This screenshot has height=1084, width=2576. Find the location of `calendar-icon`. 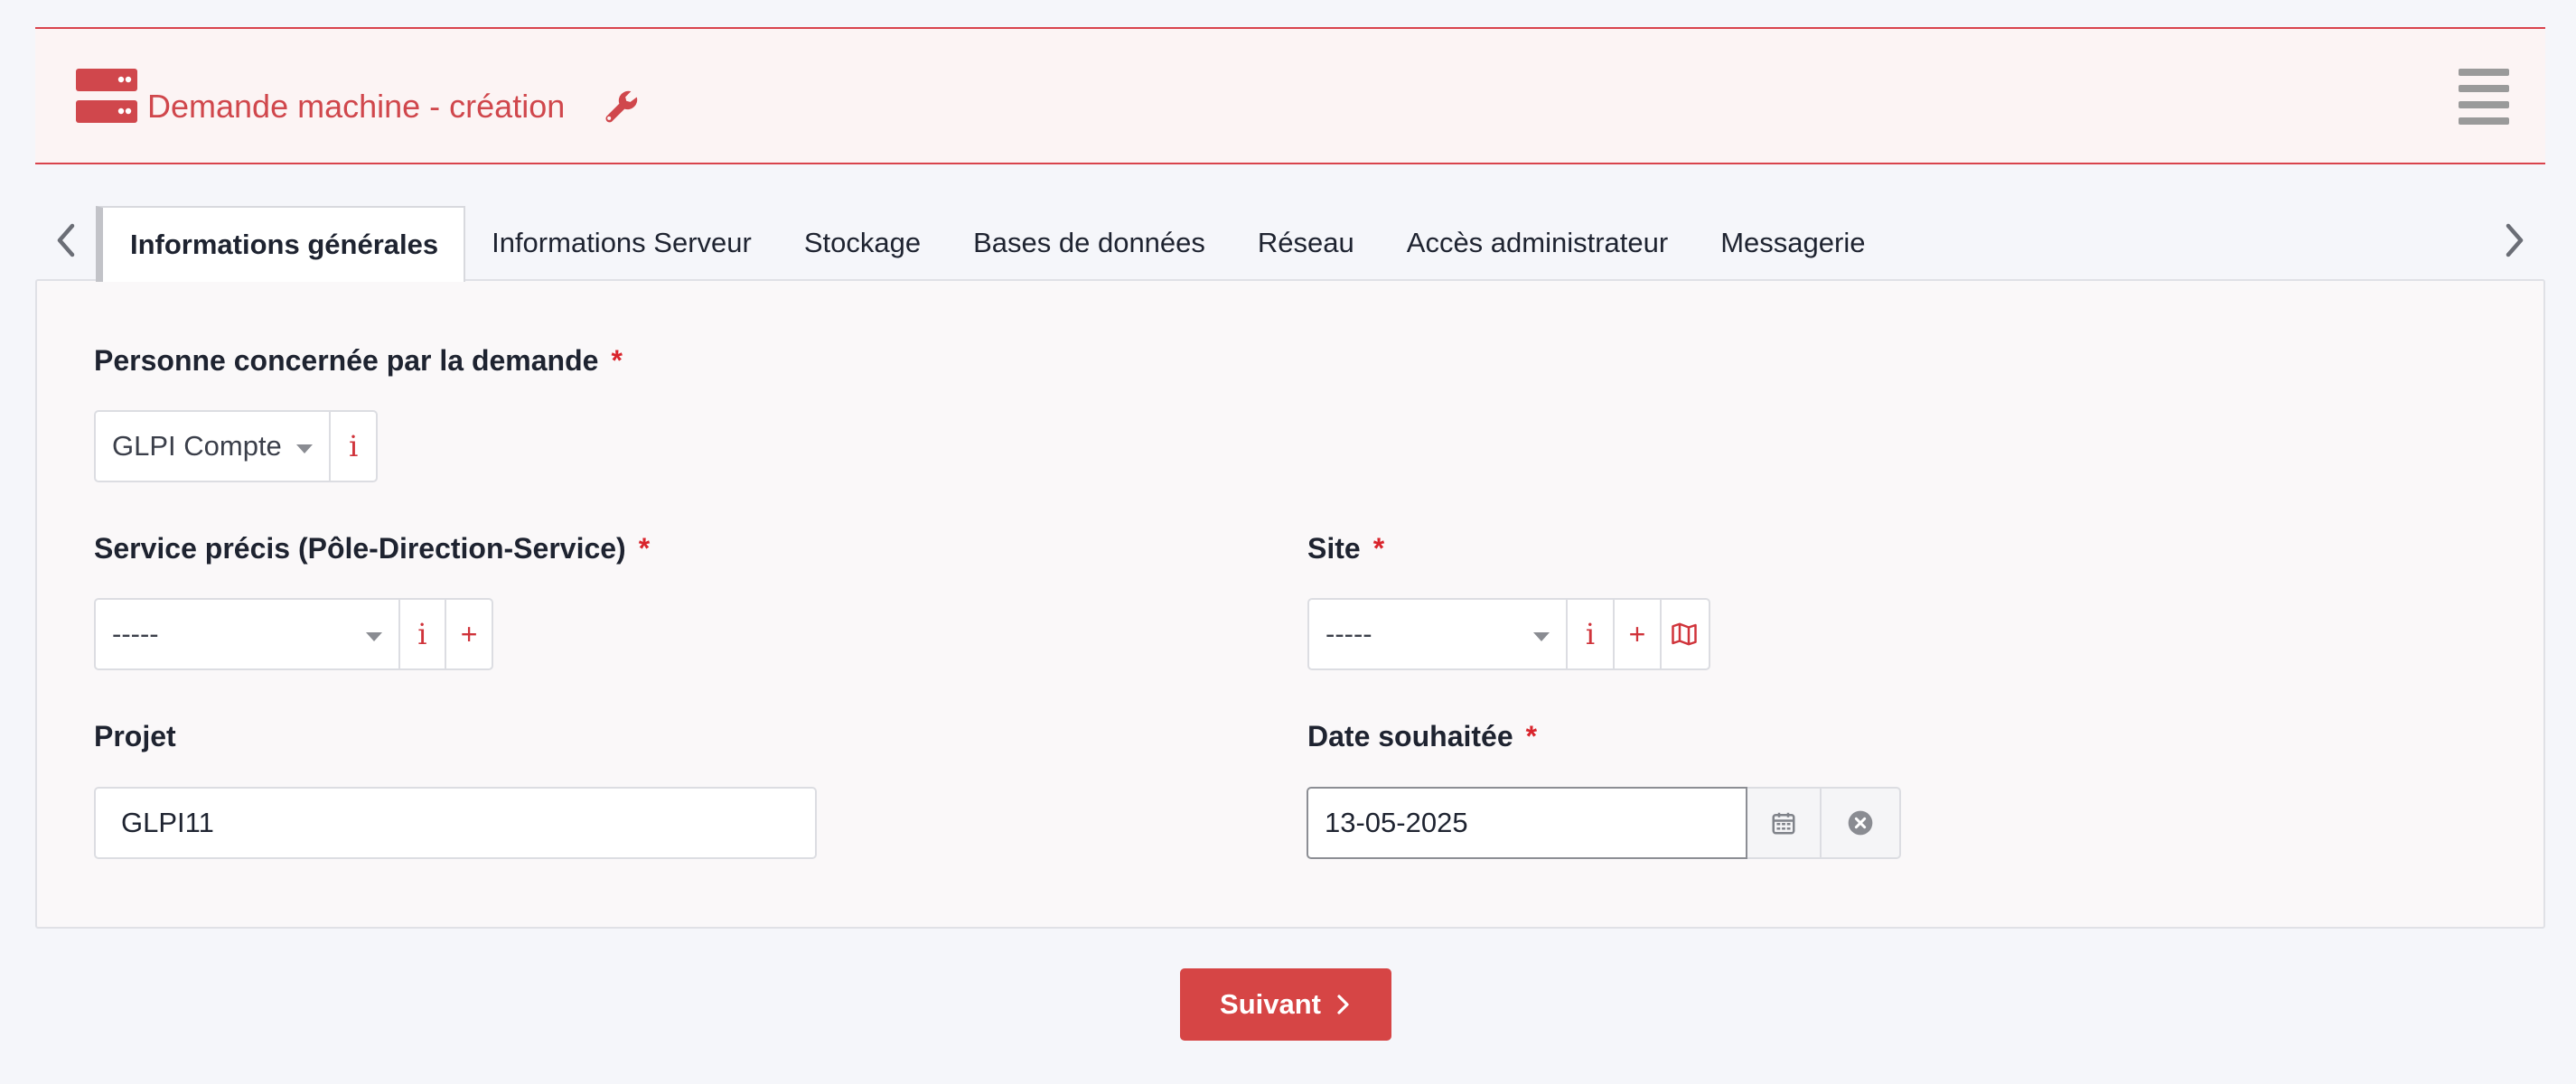

calendar-icon is located at coordinates (1784, 823).